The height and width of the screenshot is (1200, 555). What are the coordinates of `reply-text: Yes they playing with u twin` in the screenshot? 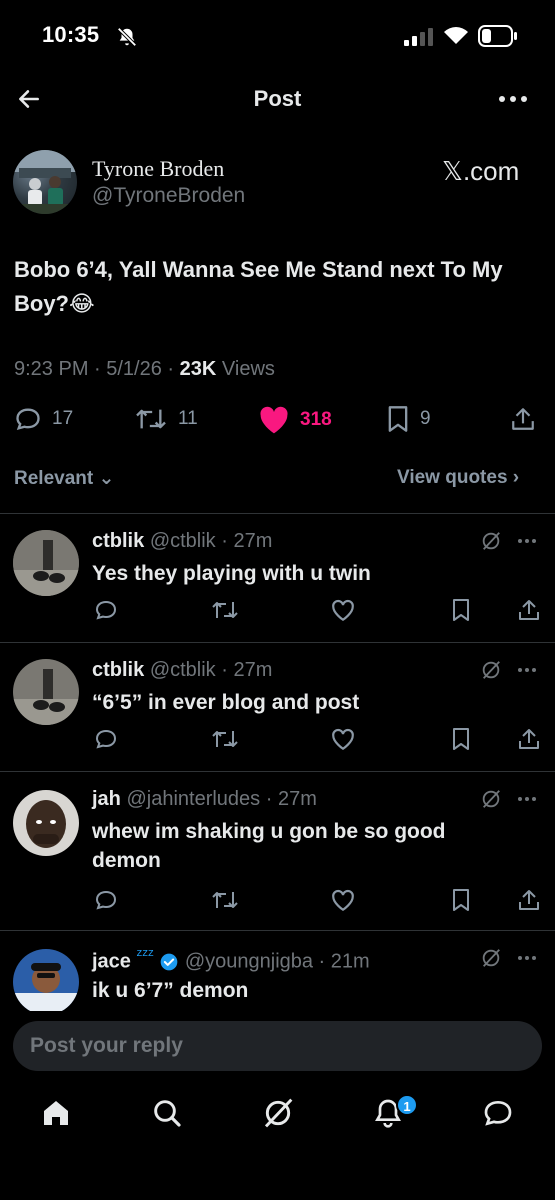 It's located at (231, 573).